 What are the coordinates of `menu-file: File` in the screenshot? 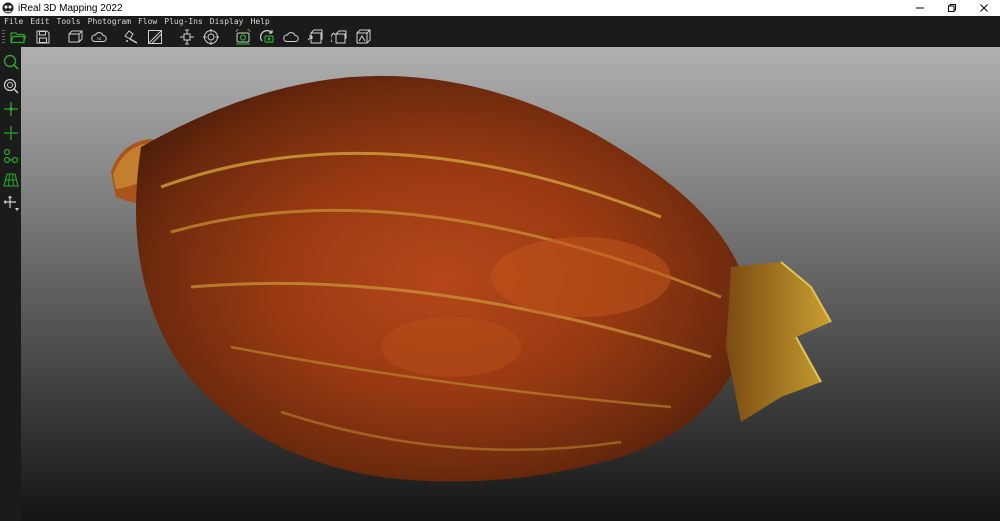 It's located at (13, 21).